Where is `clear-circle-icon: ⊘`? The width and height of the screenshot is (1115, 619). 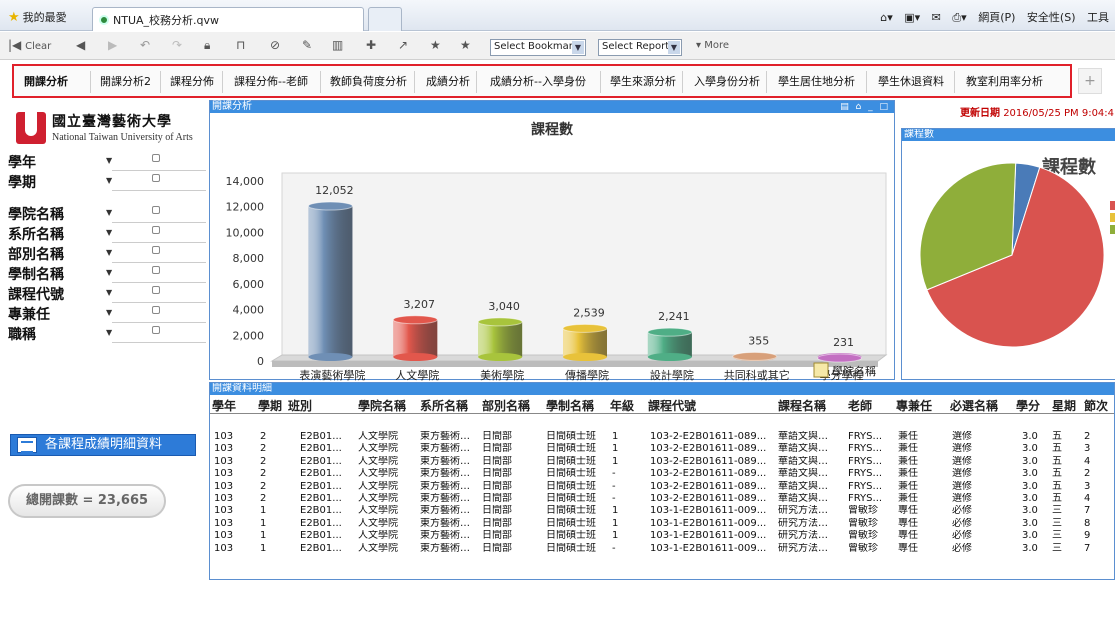
clear-circle-icon: ⊘ is located at coordinates (275, 45).